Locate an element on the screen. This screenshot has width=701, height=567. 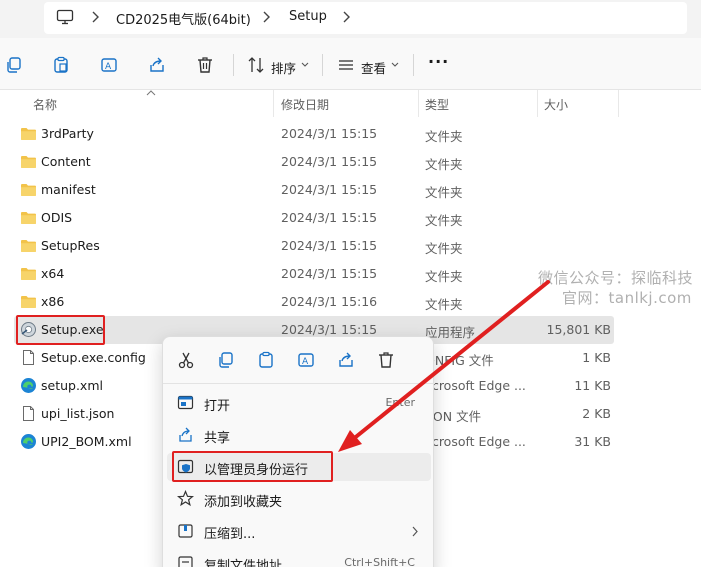
file-row: manifest 2024/3/1 15:15 文件夹 is located at coordinates (314, 190).